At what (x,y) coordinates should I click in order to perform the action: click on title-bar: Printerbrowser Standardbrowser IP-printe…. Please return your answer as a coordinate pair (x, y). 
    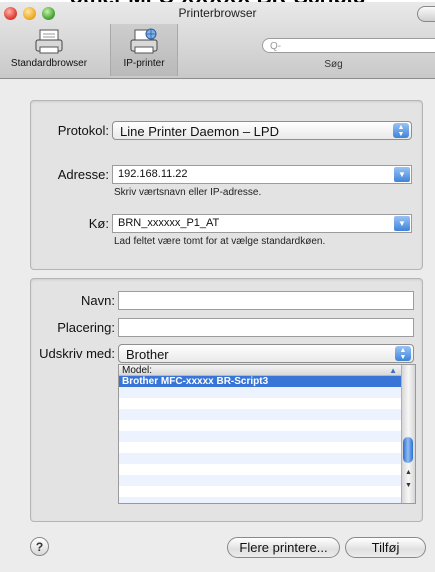
    Looking at the image, I should click on (217, 40).